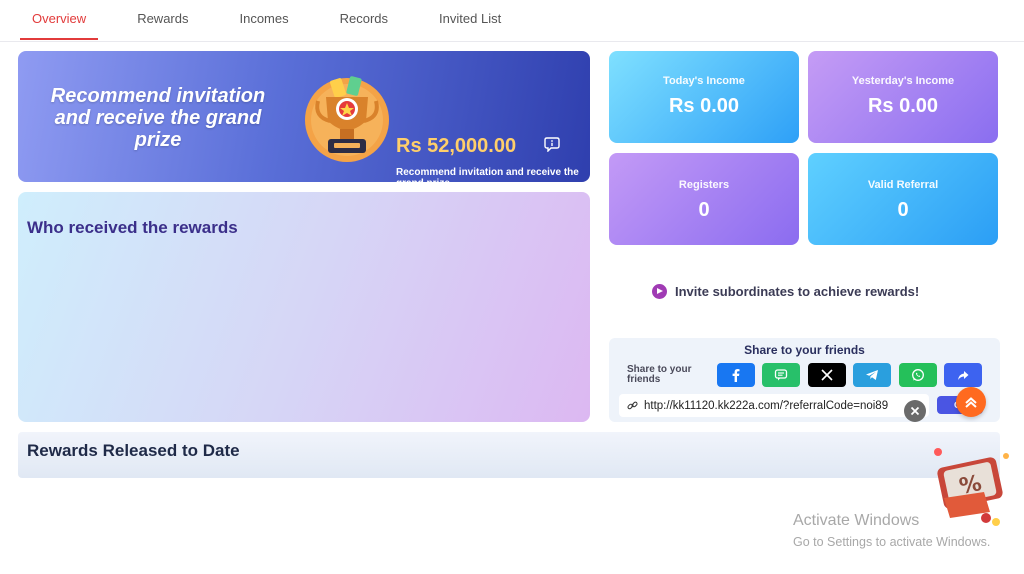 This screenshot has height=574, width=1024. I want to click on invite-message: Invite subordinates to achieve rewards!, so click(785, 291).